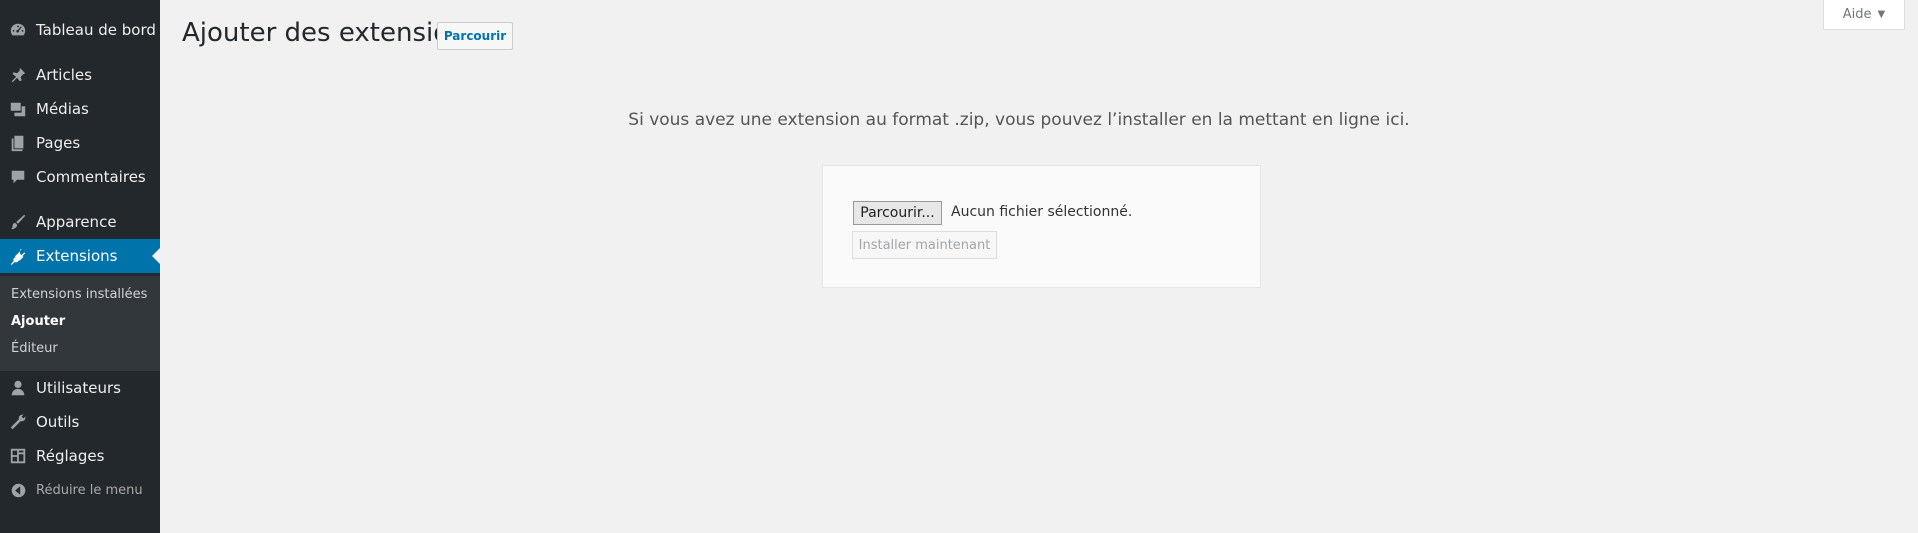 This screenshot has width=1918, height=533. Describe the element at coordinates (38, 321) in the screenshot. I see `submenu-add: Ajouter` at that location.